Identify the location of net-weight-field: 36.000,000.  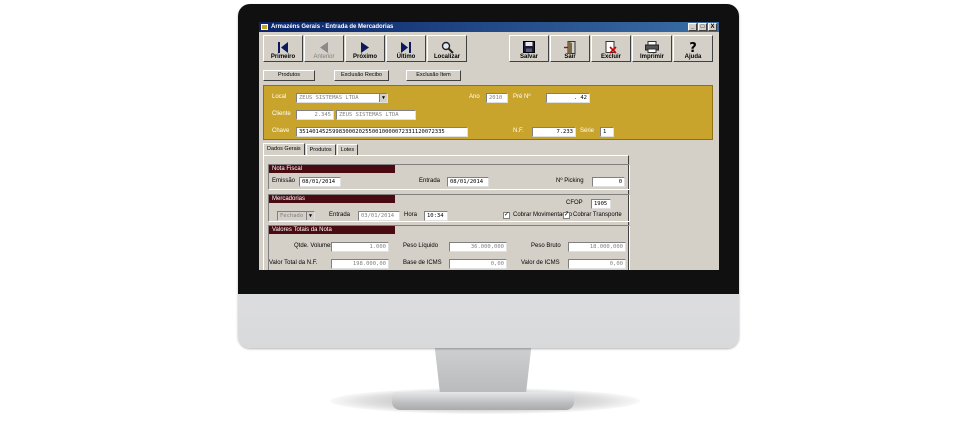
(478, 247).